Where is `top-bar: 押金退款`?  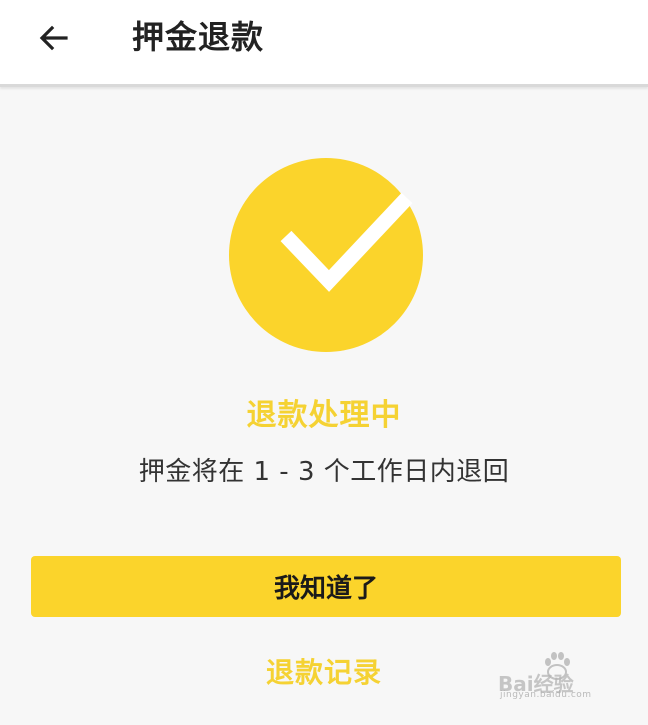
top-bar: 押金退款 is located at coordinates (324, 43).